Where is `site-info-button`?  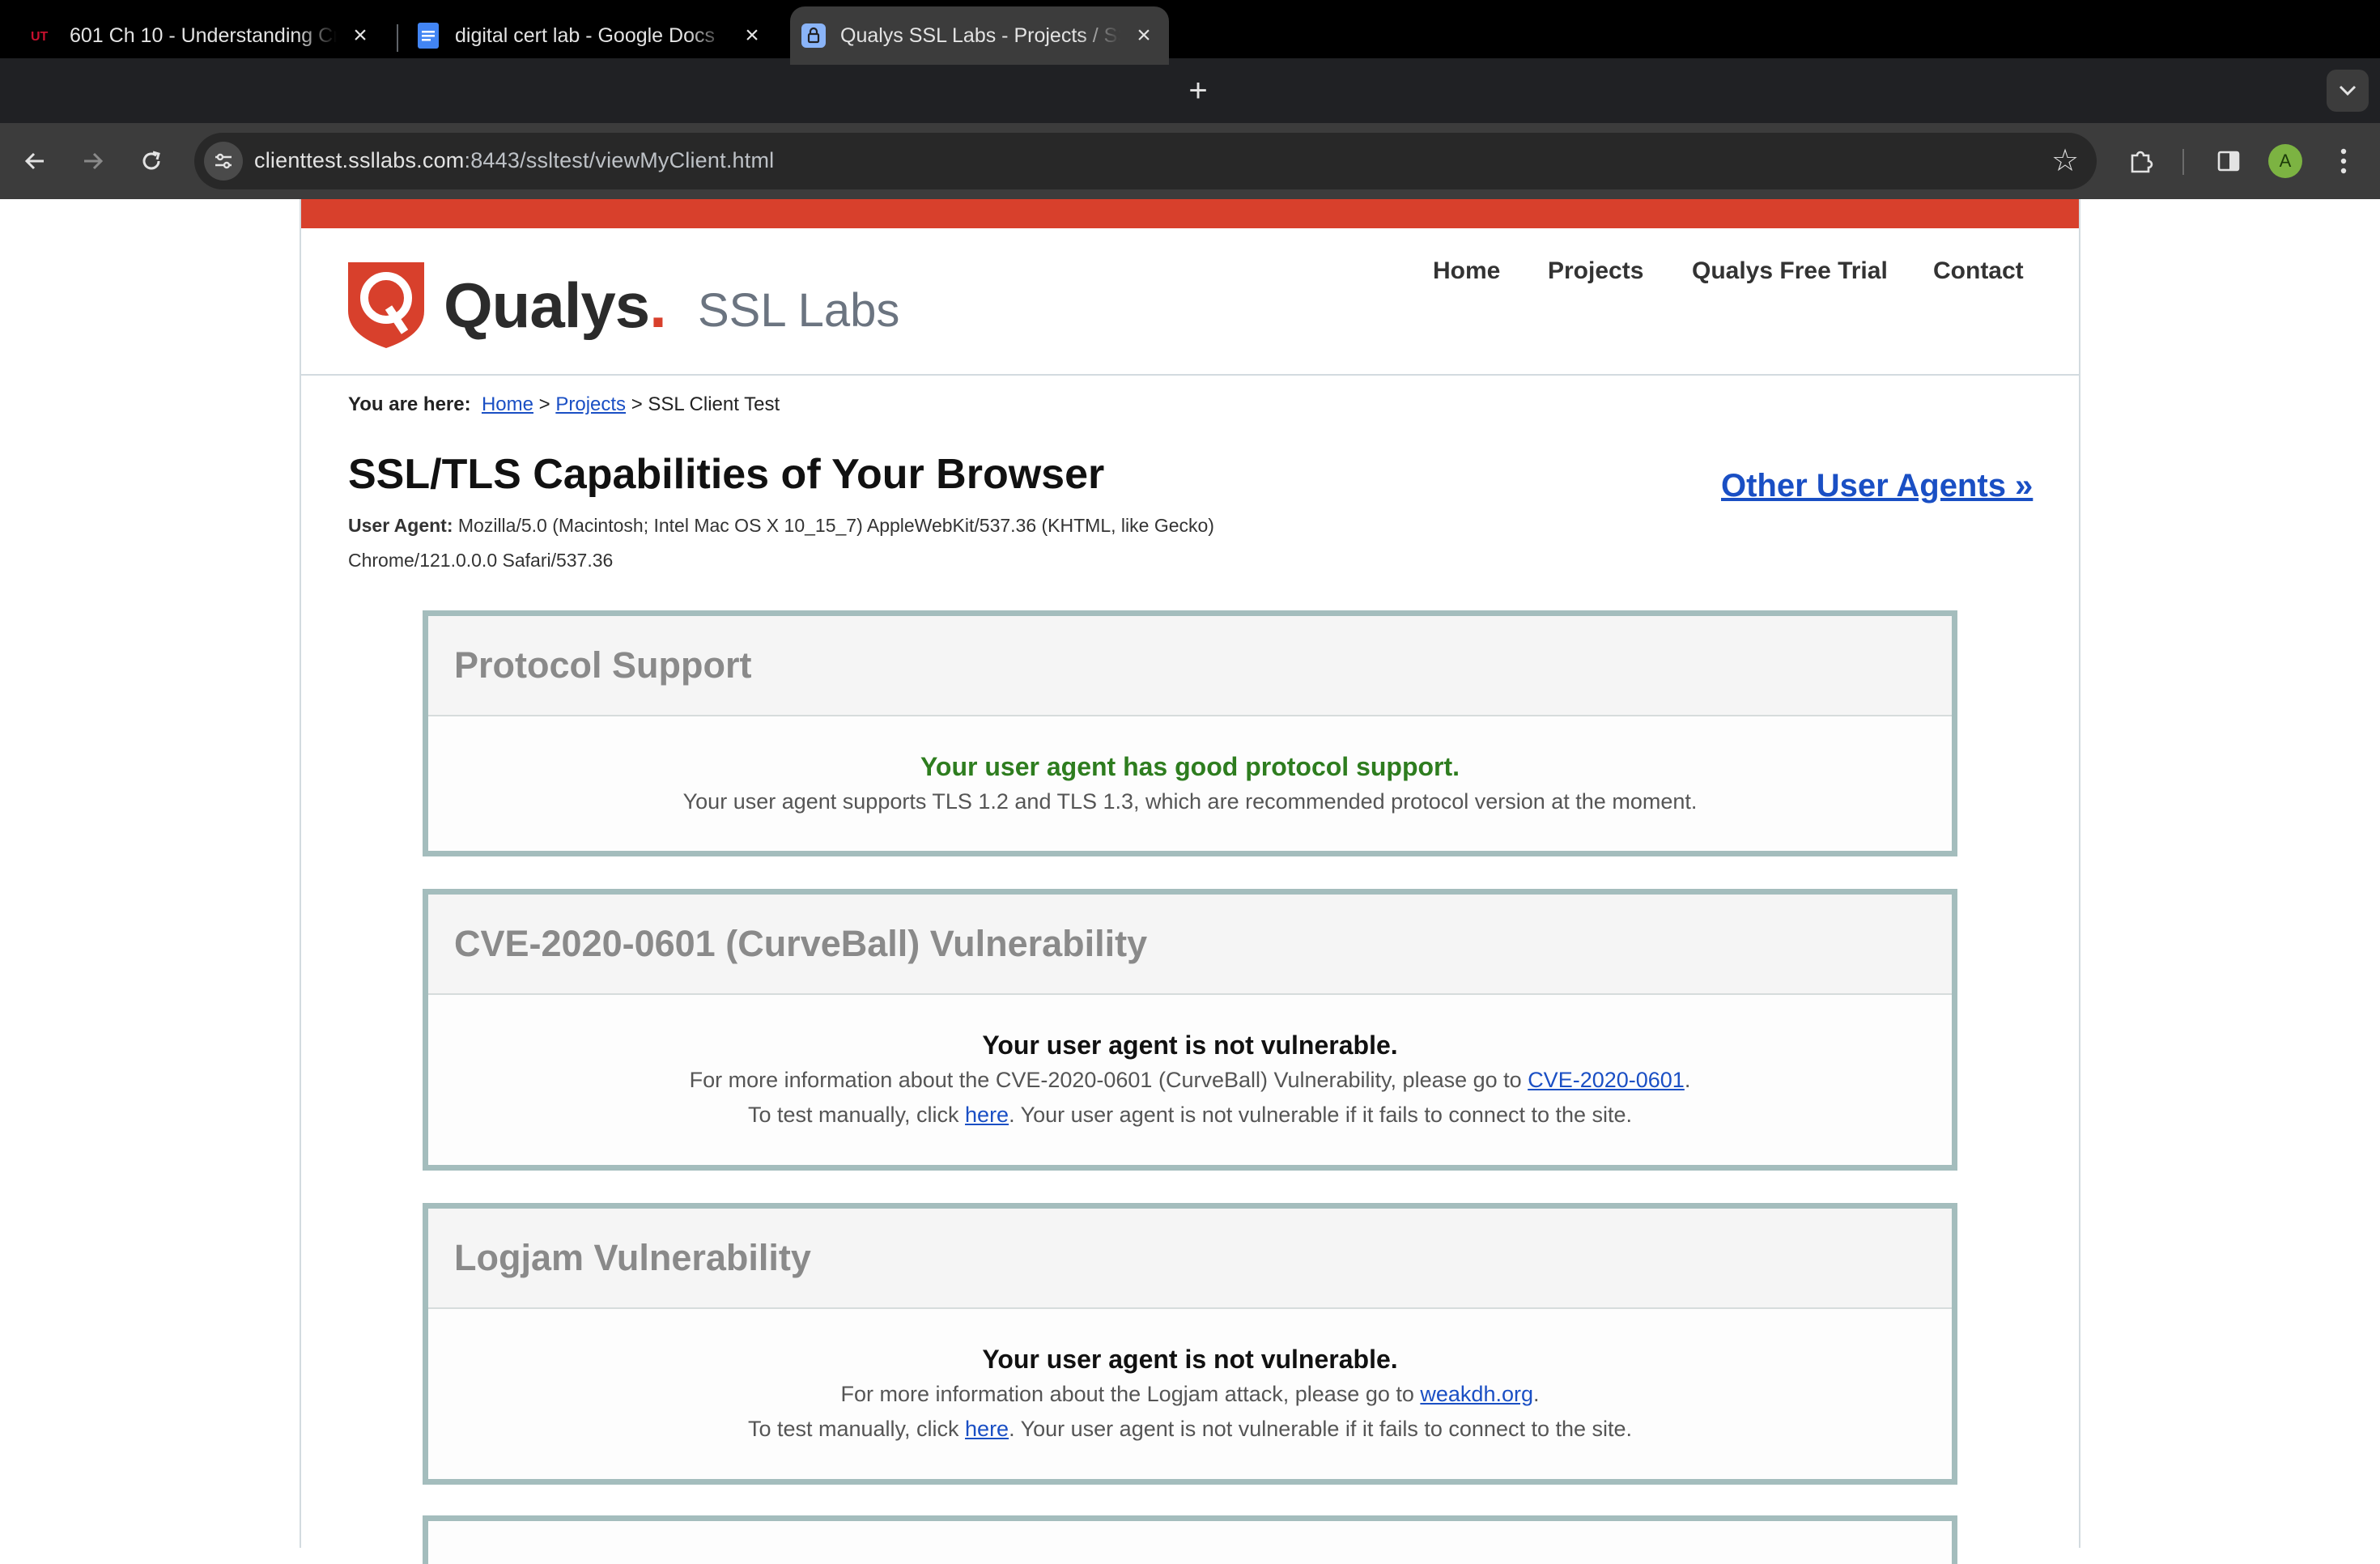
site-info-button is located at coordinates (224, 161).